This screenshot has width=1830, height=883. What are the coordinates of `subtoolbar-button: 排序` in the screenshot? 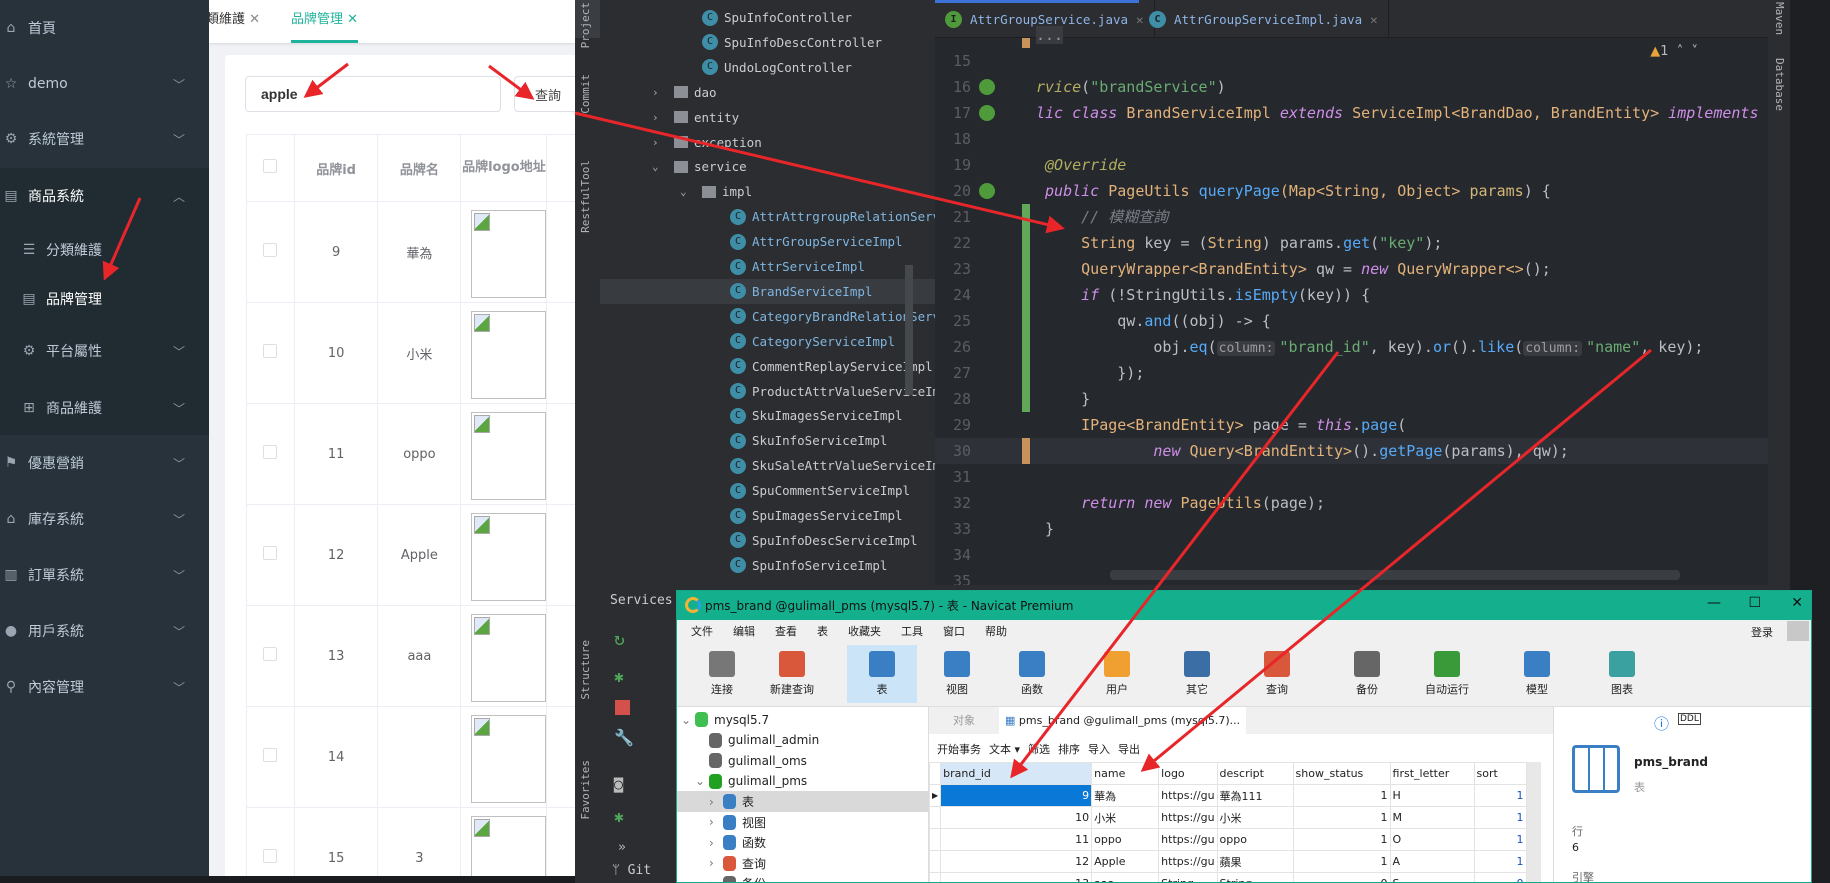 It's located at (1069, 749).